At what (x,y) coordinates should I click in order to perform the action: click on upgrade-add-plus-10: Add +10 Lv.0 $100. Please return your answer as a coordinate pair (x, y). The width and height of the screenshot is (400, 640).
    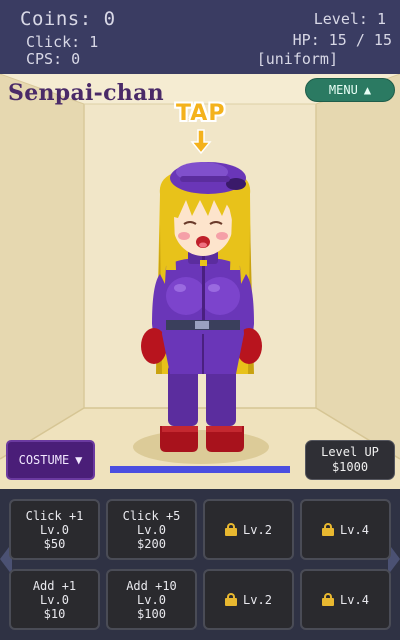
    Looking at the image, I should click on (151, 599).